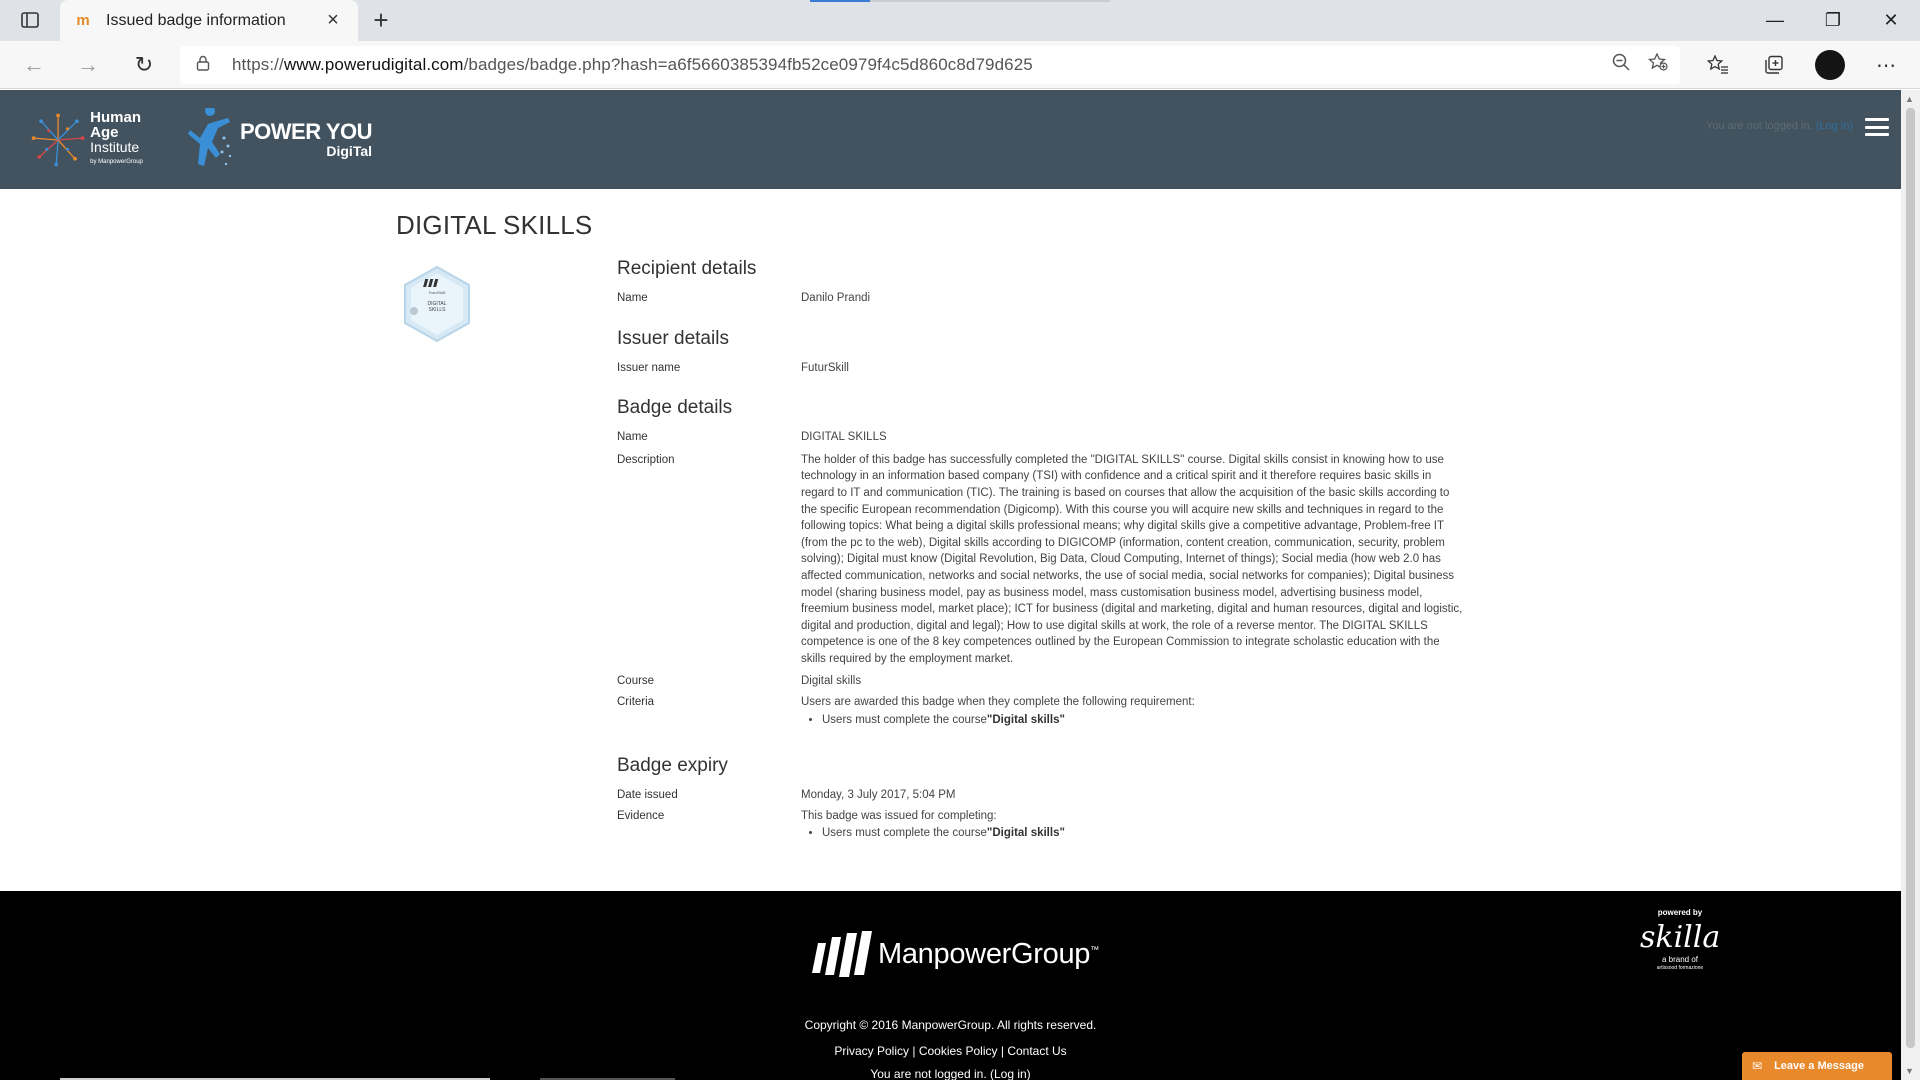 This screenshot has width=1920, height=1080. What do you see at coordinates (1680, 912) in the screenshot?
I see `powered-by-text: powered by` at bounding box center [1680, 912].